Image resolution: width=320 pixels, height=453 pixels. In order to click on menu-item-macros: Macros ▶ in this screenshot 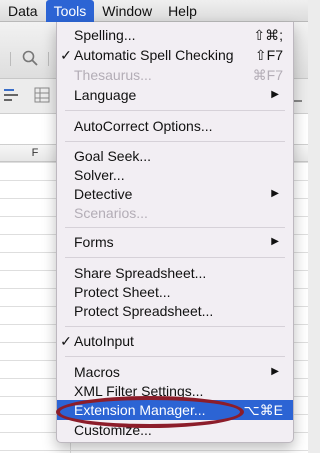, I will do `click(175, 372)`.